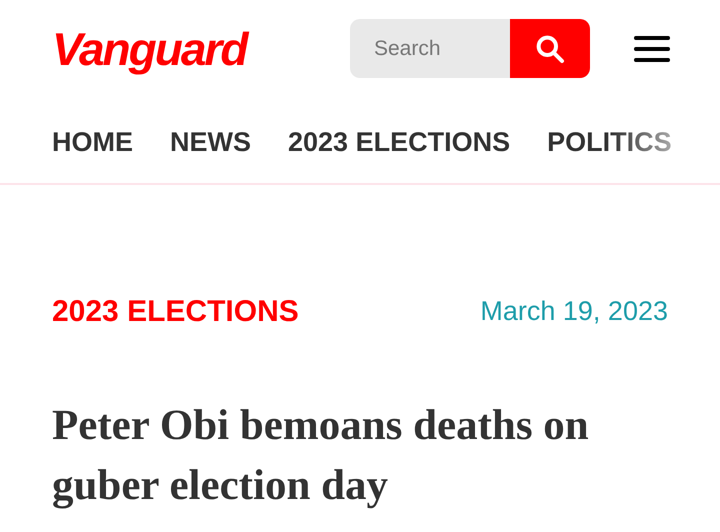 The height and width of the screenshot is (532, 720). I want to click on article-category: 2023 ELECTIONS, so click(175, 311).